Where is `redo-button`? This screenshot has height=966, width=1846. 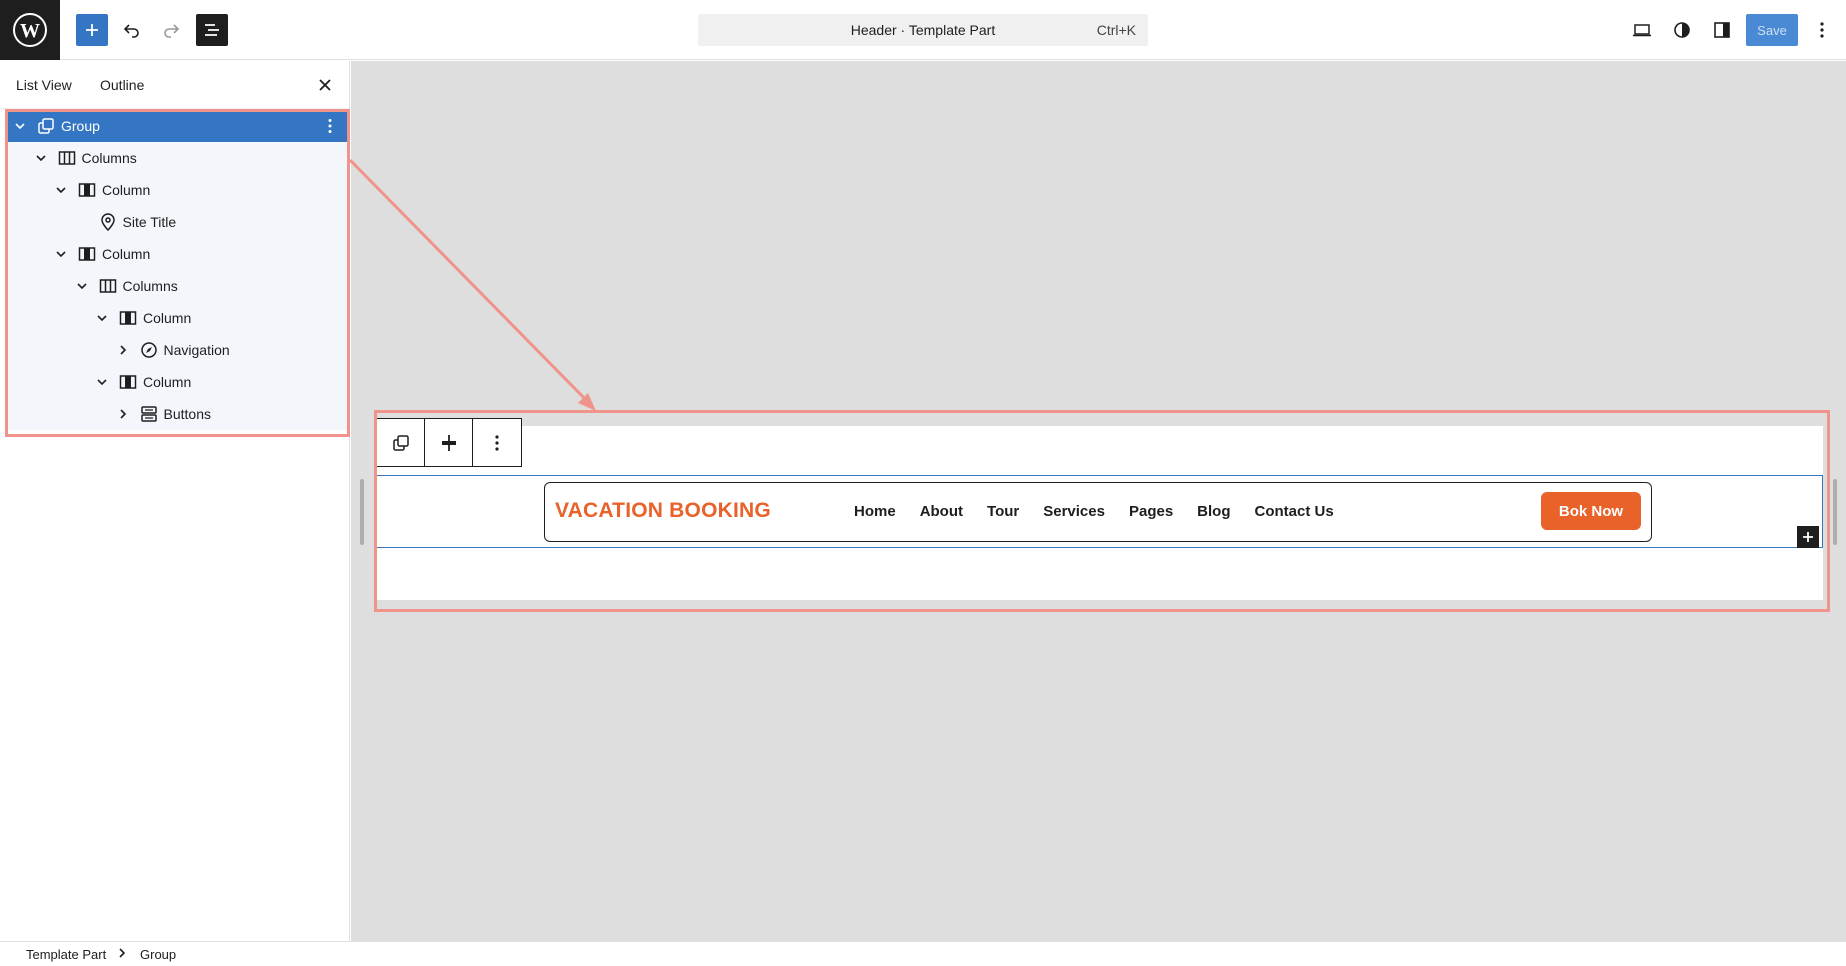 redo-button is located at coordinates (171, 30).